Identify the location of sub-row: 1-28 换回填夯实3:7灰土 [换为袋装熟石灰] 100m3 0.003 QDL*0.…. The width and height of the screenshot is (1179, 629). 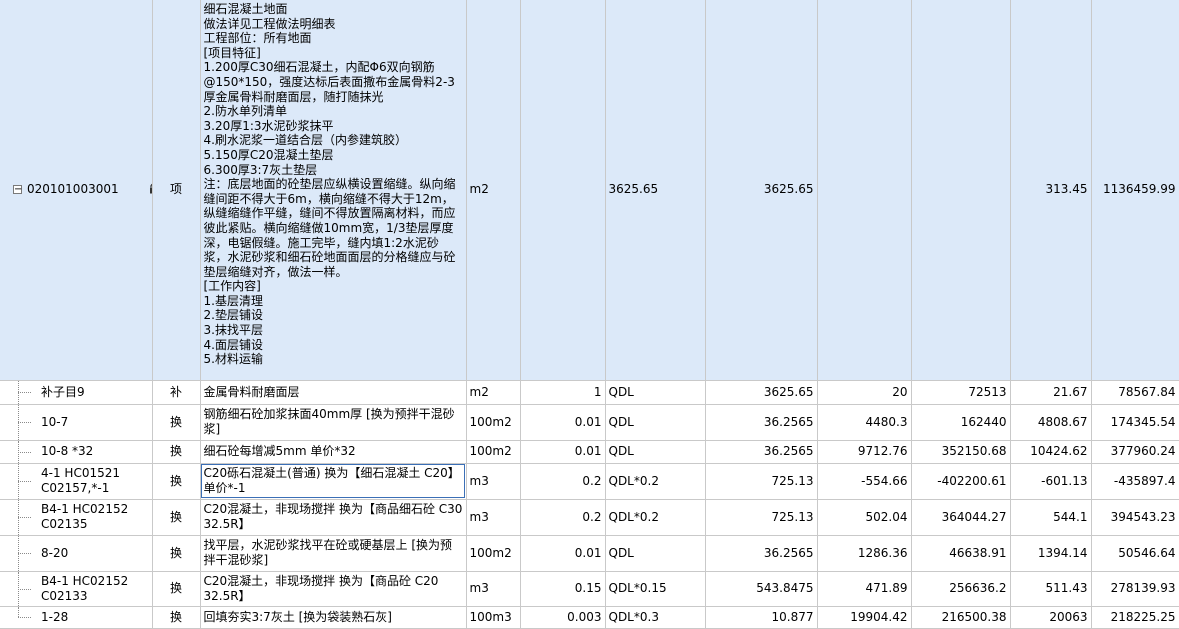
(589, 617).